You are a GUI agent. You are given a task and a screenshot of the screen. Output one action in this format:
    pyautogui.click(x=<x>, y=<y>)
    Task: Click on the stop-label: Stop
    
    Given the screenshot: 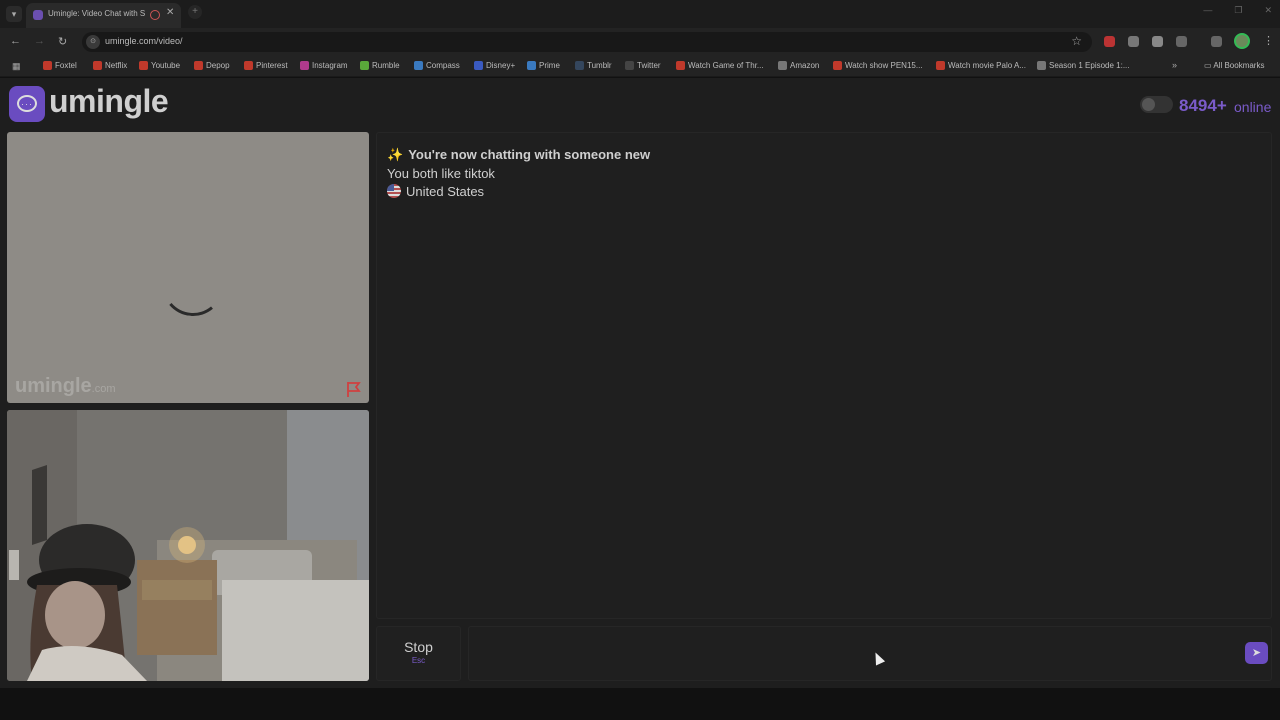 What is the action you would take?
    pyautogui.click(x=418, y=647)
    